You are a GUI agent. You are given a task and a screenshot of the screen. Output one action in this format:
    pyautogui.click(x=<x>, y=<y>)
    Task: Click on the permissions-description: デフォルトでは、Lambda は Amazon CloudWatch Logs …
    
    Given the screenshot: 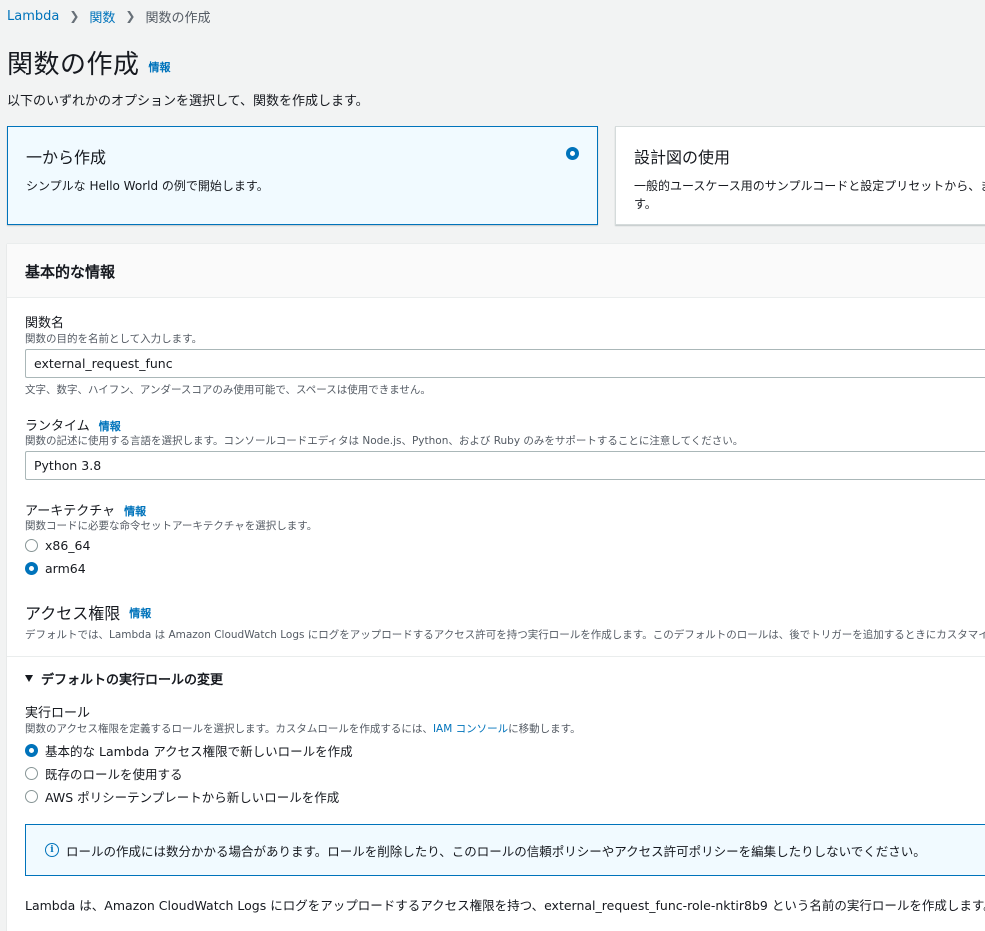 What is the action you would take?
    pyautogui.click(x=505, y=635)
    